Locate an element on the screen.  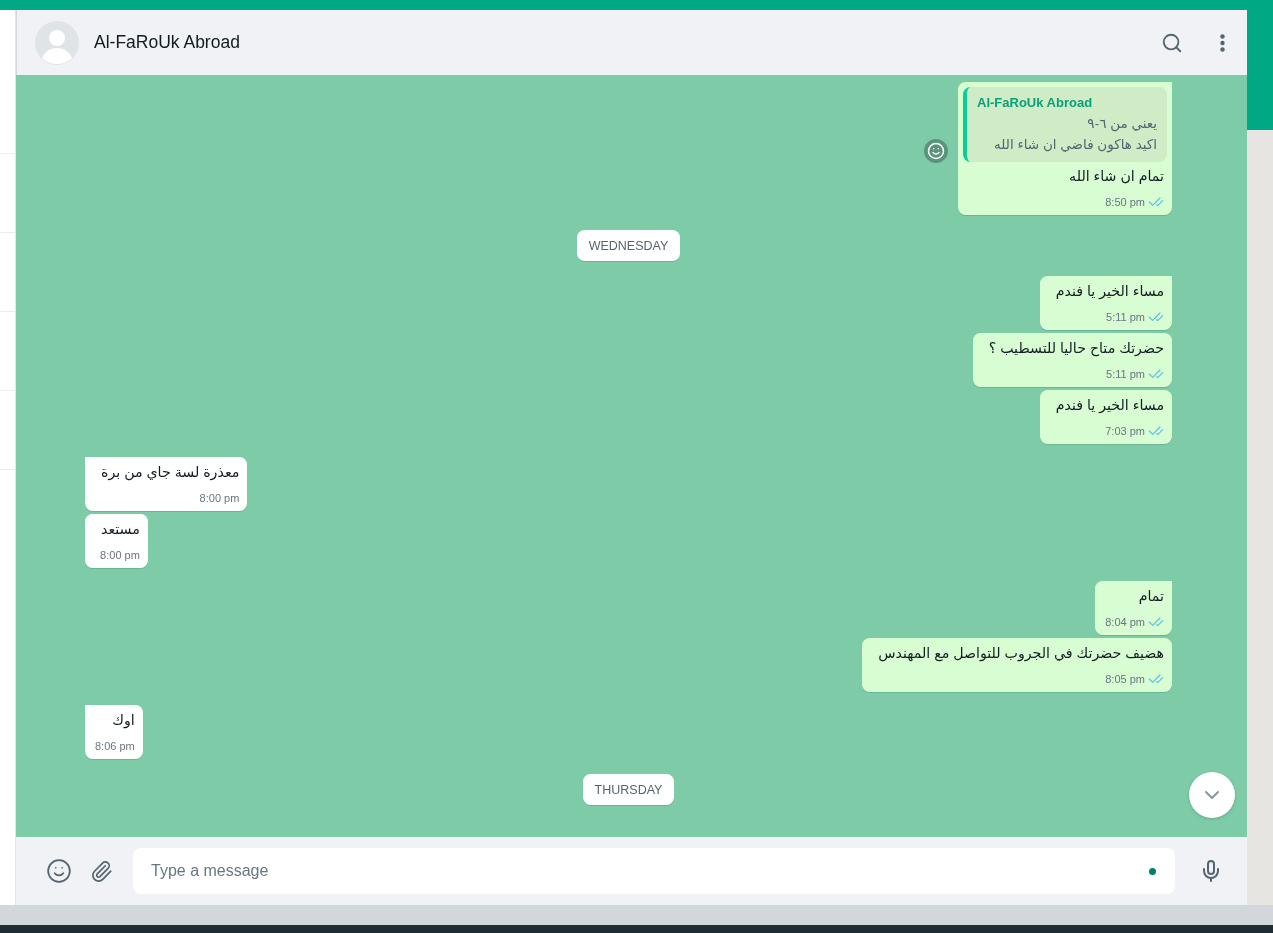
day-separator: THURSDAY is located at coordinates (628, 789).